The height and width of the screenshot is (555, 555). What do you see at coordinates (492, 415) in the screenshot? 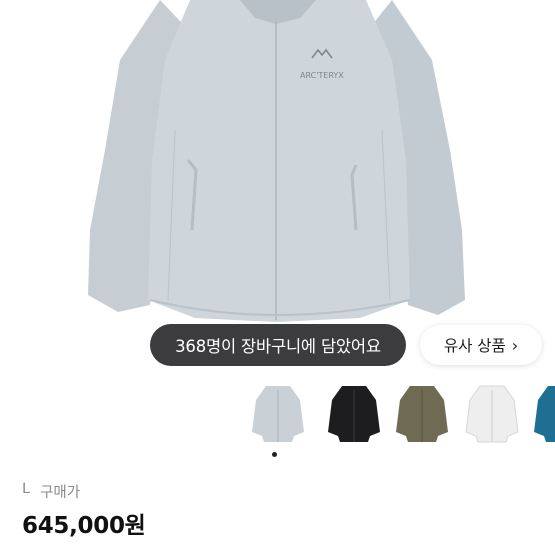
I see `thumbnail-white-jacket` at bounding box center [492, 415].